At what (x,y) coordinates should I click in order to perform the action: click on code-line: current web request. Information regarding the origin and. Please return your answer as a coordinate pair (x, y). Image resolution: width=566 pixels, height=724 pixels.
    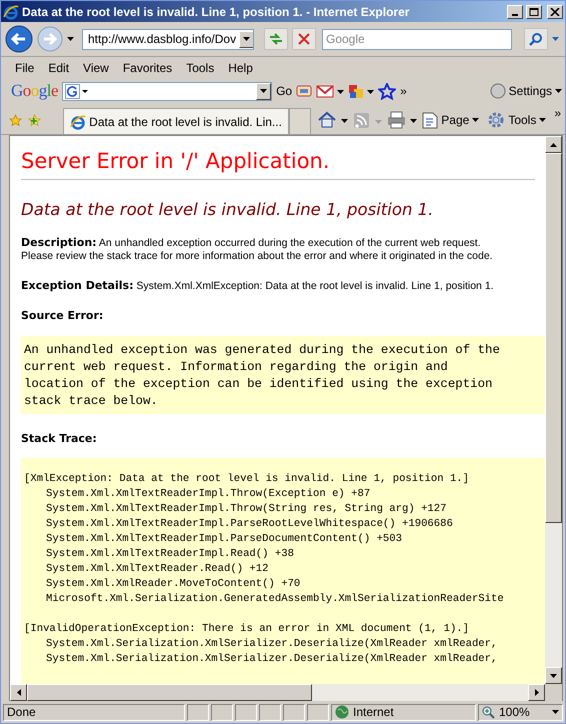
    Looking at the image, I should click on (236, 367).